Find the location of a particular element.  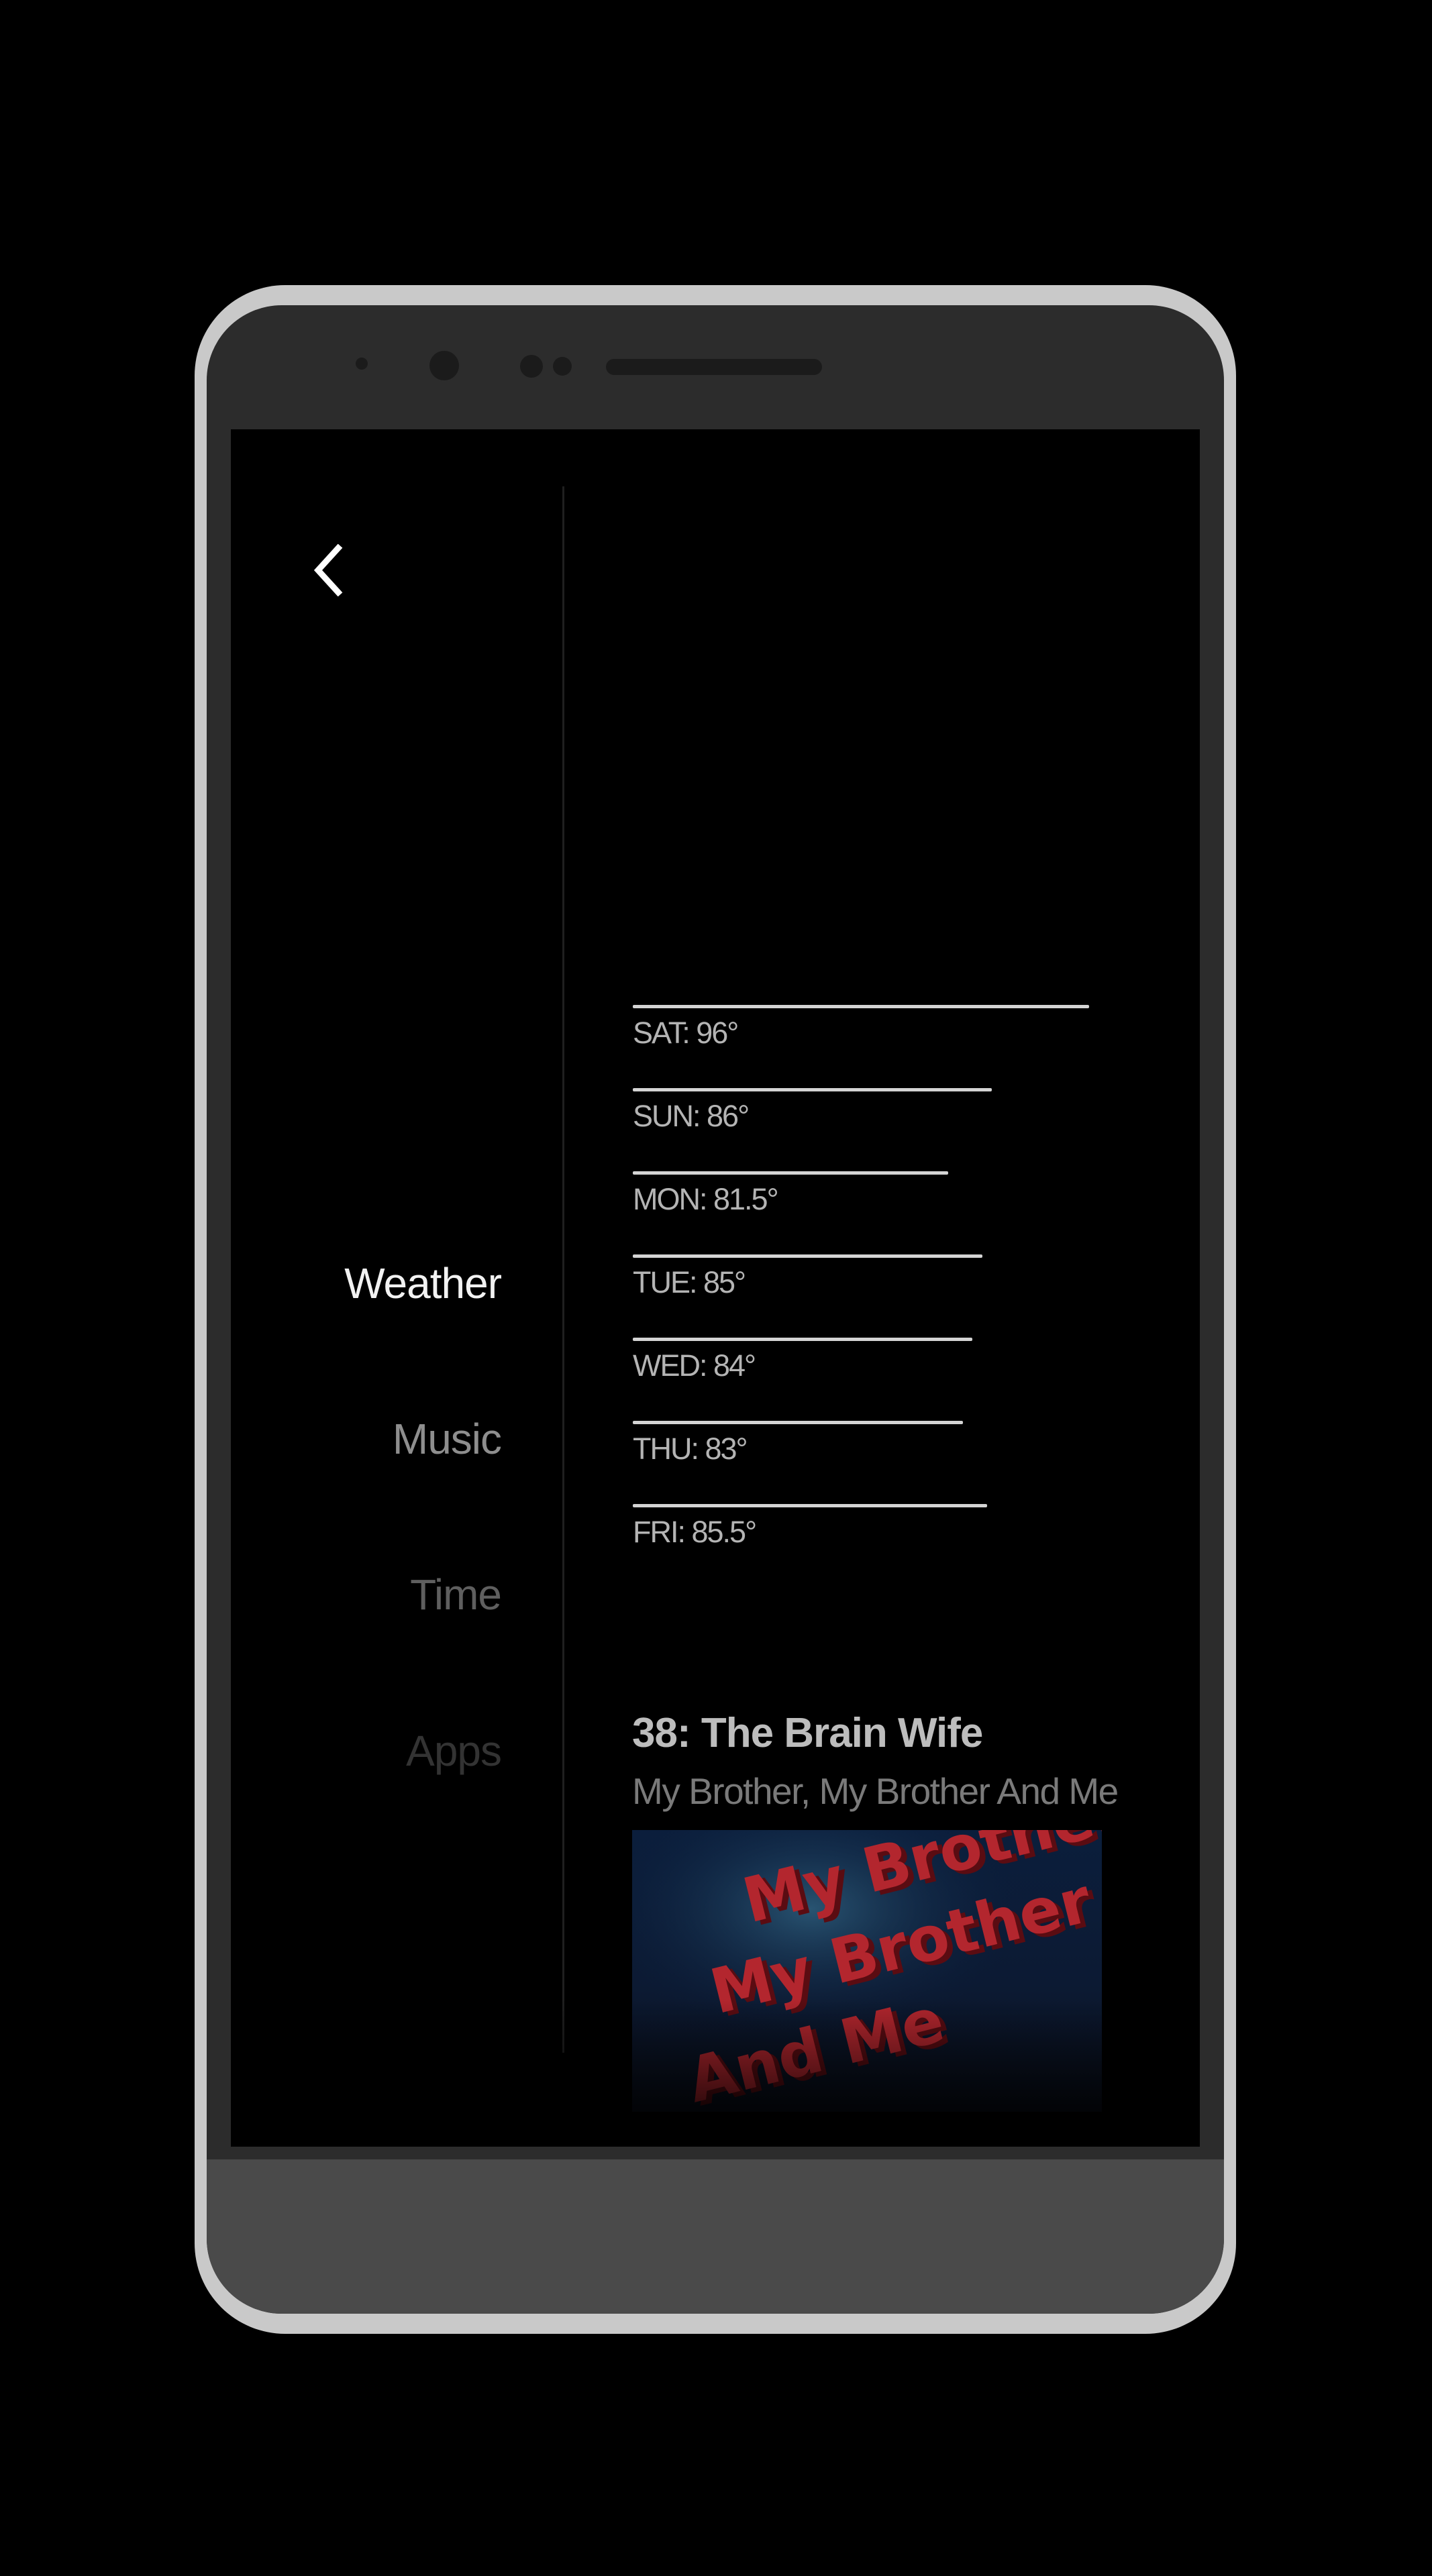

weather-day-label: WED: 84° is located at coordinates (694, 1365).